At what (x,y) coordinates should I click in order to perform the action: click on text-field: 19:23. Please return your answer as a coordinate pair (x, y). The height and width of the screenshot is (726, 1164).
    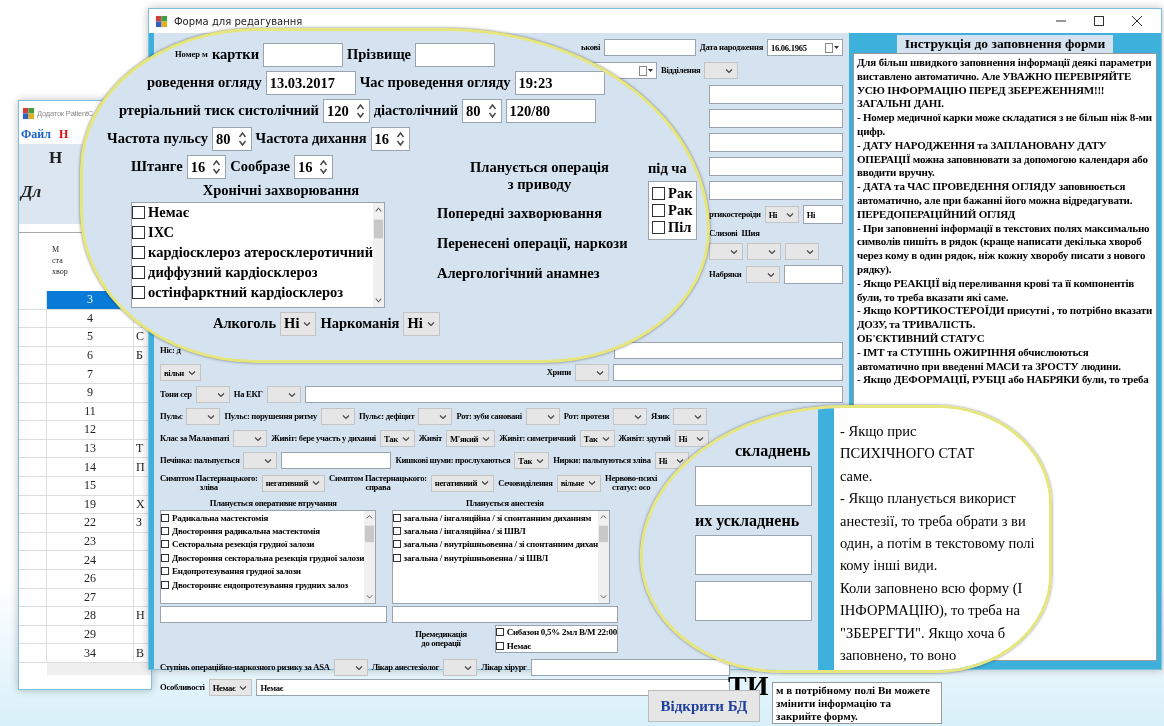
    Looking at the image, I should click on (559, 83).